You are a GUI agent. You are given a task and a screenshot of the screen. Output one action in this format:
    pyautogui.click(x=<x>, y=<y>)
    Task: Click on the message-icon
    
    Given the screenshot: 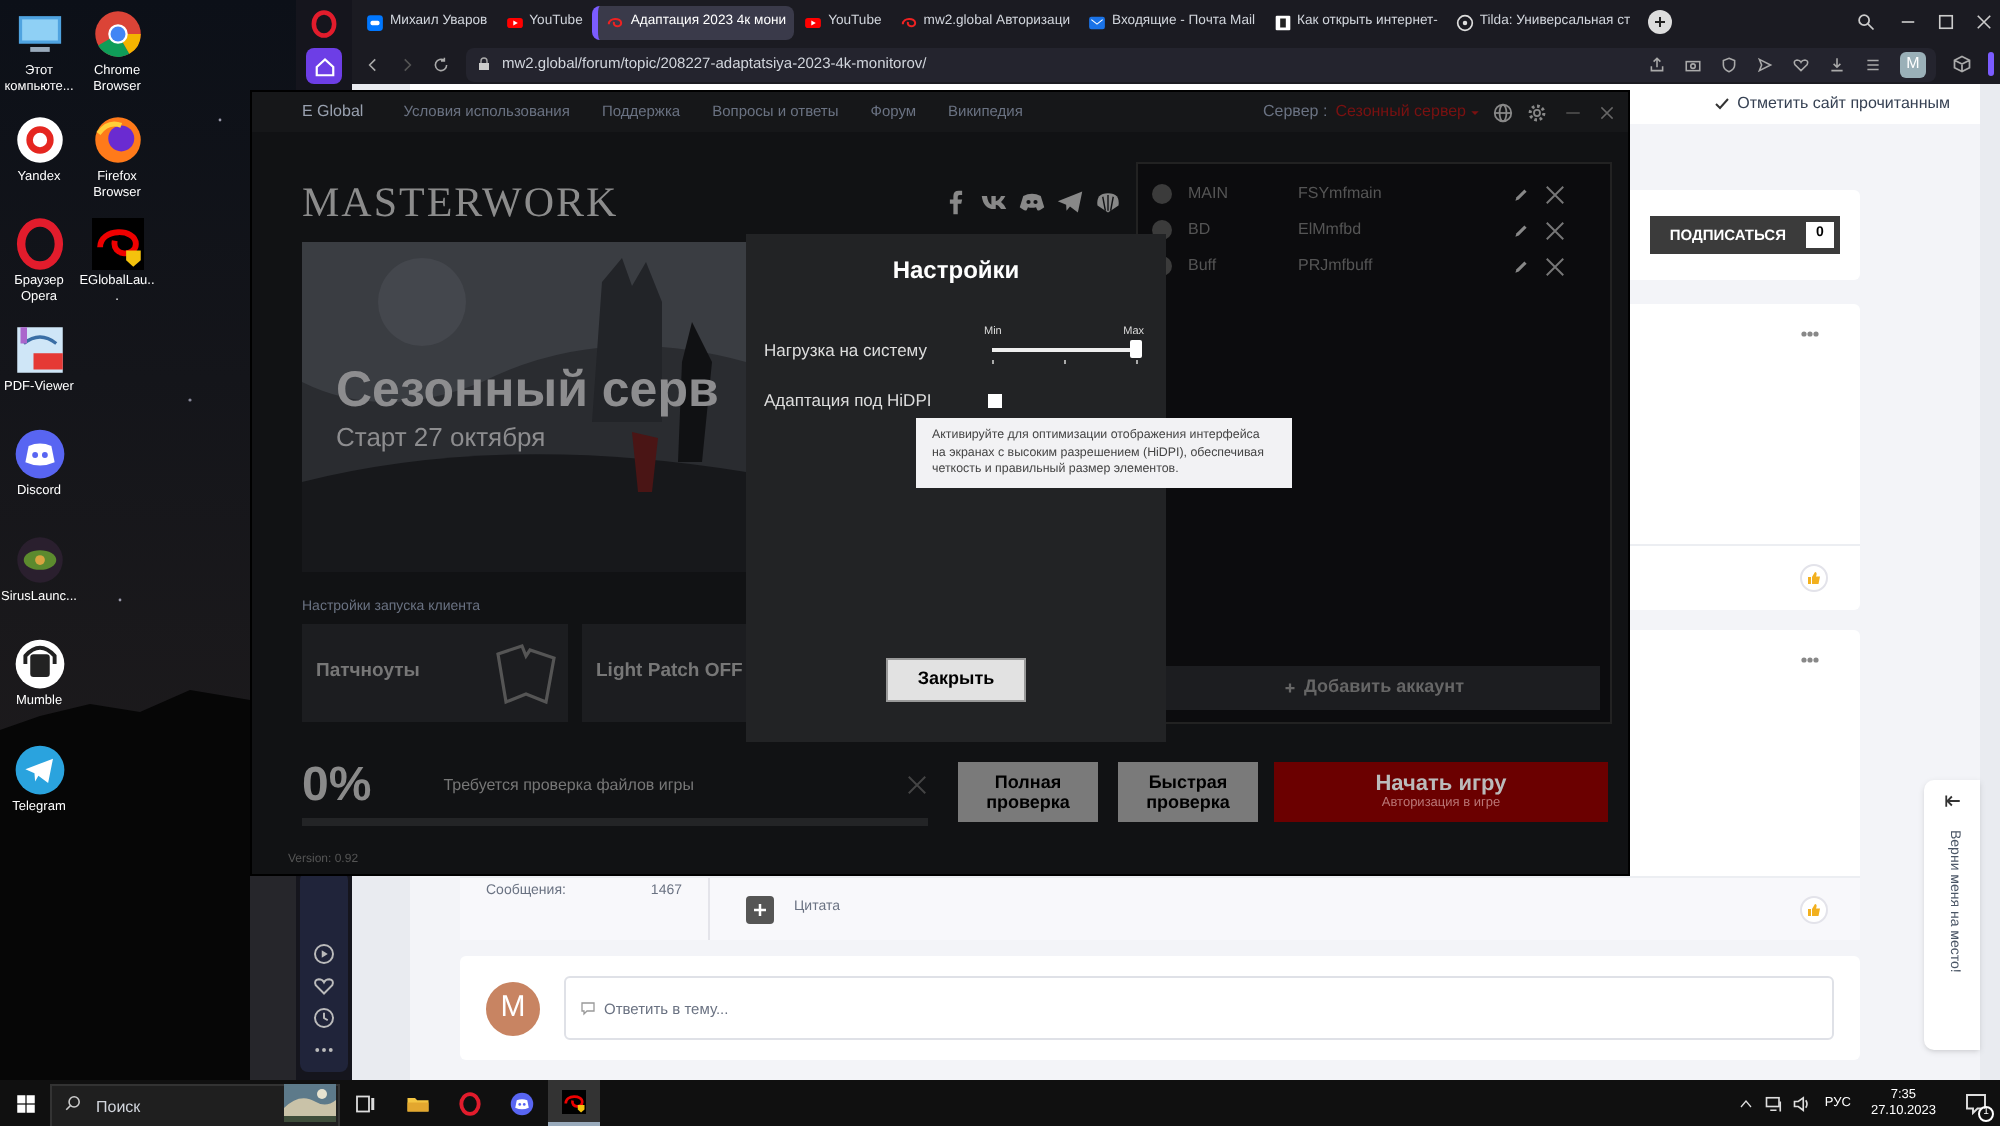 What is the action you would take?
    pyautogui.click(x=1976, y=1103)
    